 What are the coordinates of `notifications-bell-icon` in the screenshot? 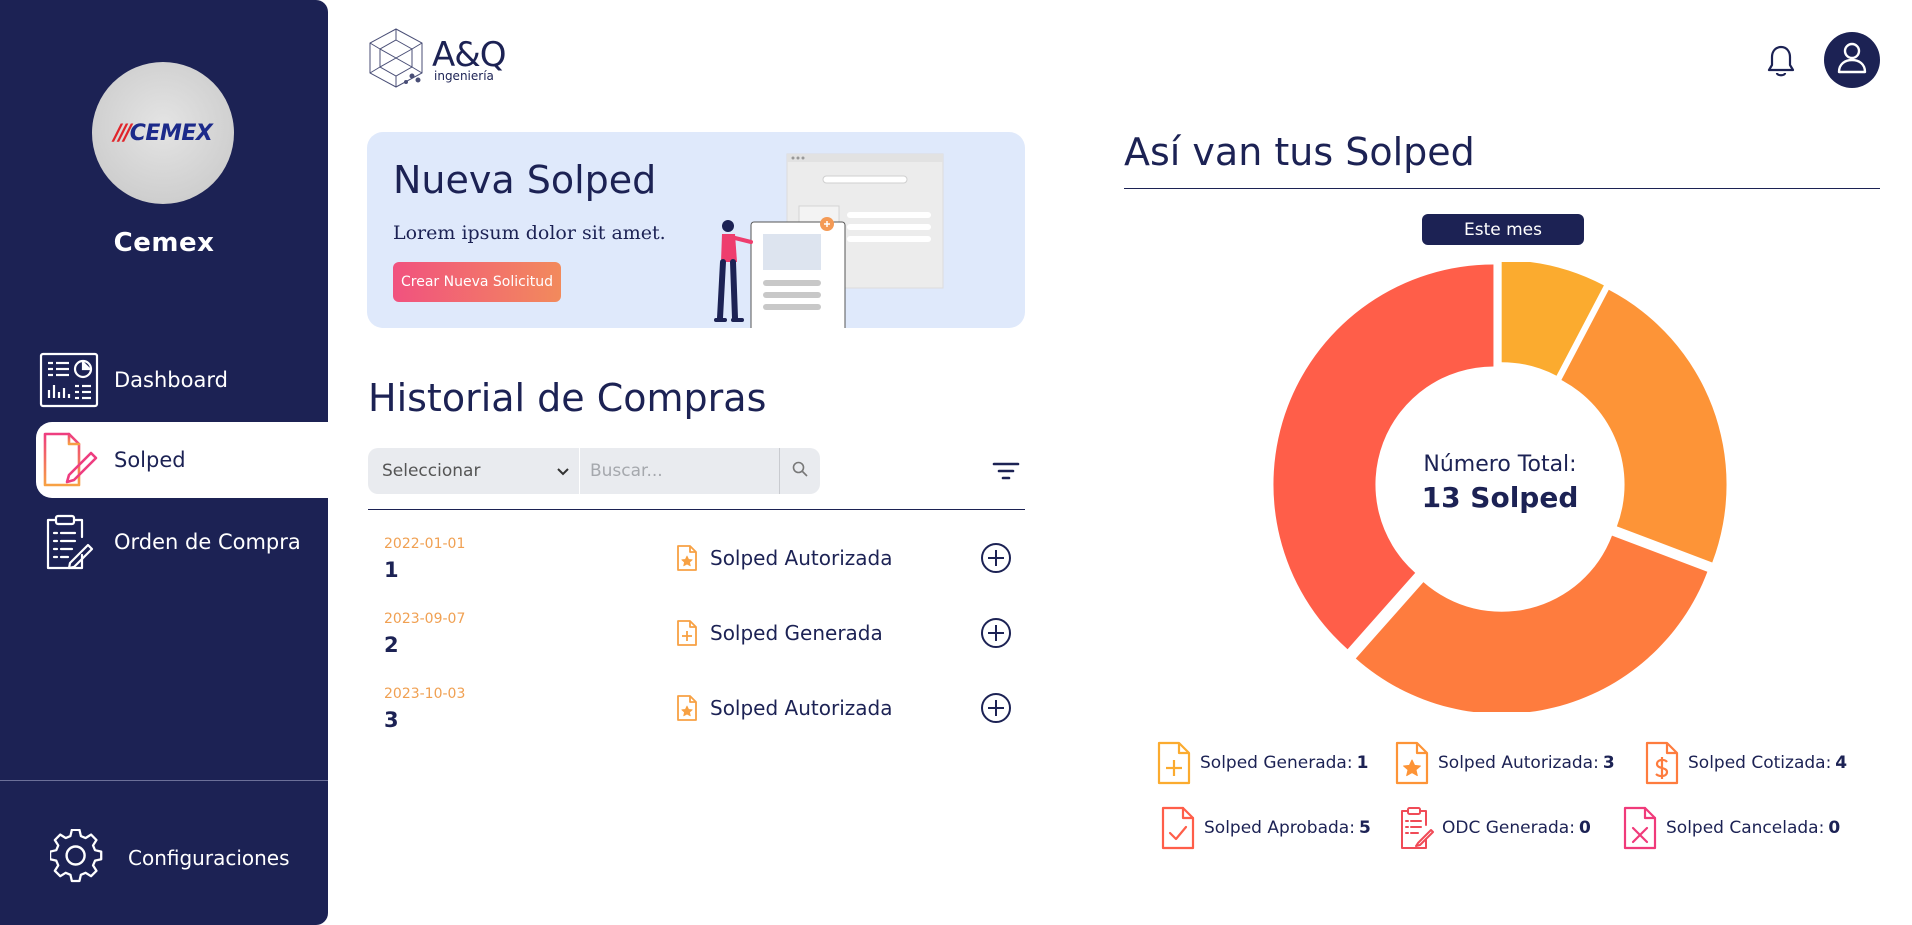 It's located at (1781, 61).